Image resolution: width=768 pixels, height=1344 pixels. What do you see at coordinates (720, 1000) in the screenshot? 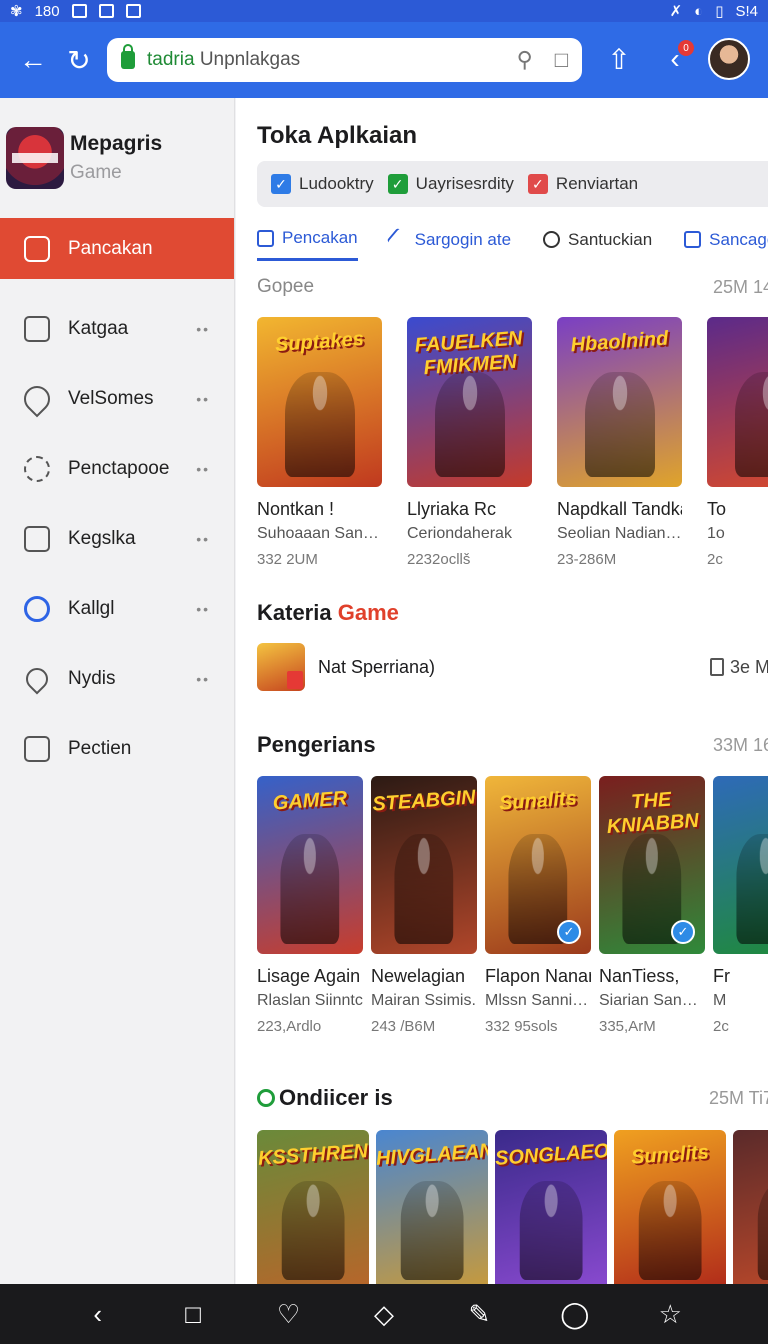
I see `game-publisher: M` at bounding box center [720, 1000].